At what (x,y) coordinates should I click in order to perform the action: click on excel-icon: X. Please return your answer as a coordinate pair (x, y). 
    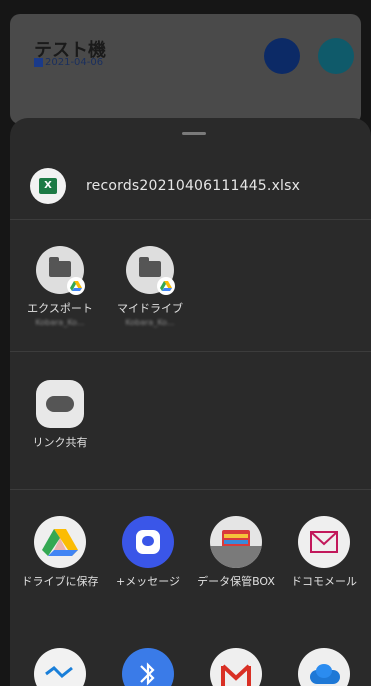
    Looking at the image, I should click on (48, 186).